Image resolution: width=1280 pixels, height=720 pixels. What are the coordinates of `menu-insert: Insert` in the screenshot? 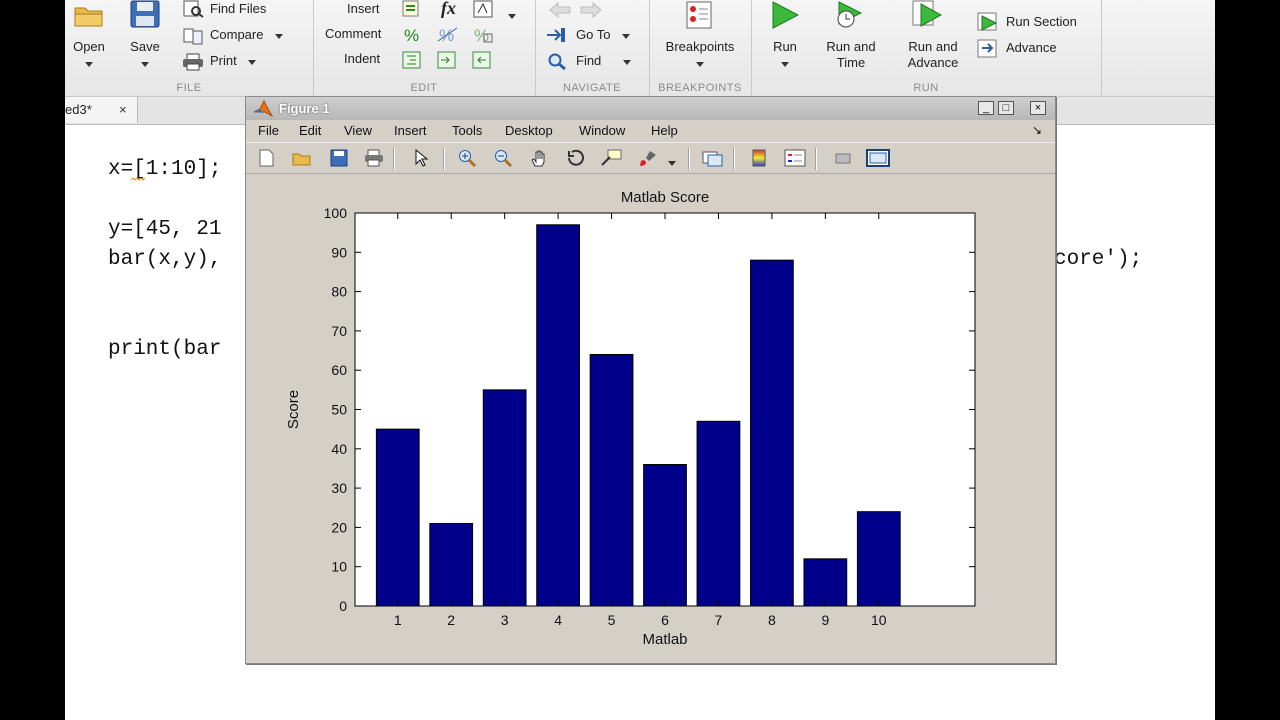 It's located at (410, 130).